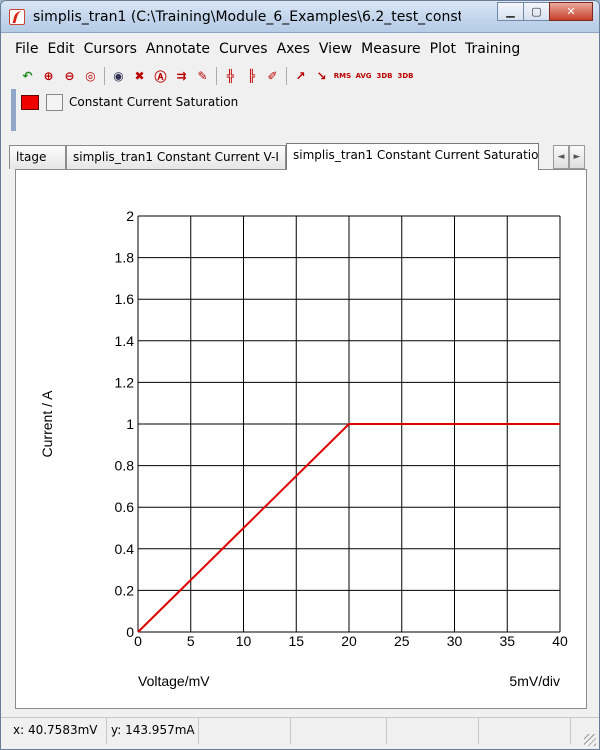  What do you see at coordinates (138, 641) in the screenshot?
I see `x-tick-label: 0` at bounding box center [138, 641].